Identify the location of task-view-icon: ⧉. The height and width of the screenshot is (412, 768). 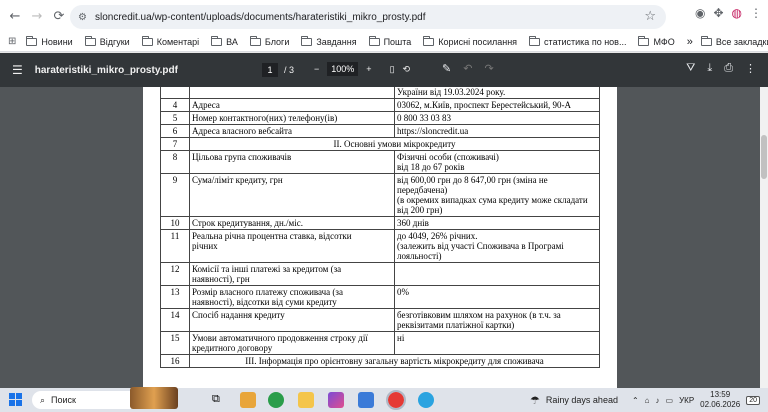
(216, 399).